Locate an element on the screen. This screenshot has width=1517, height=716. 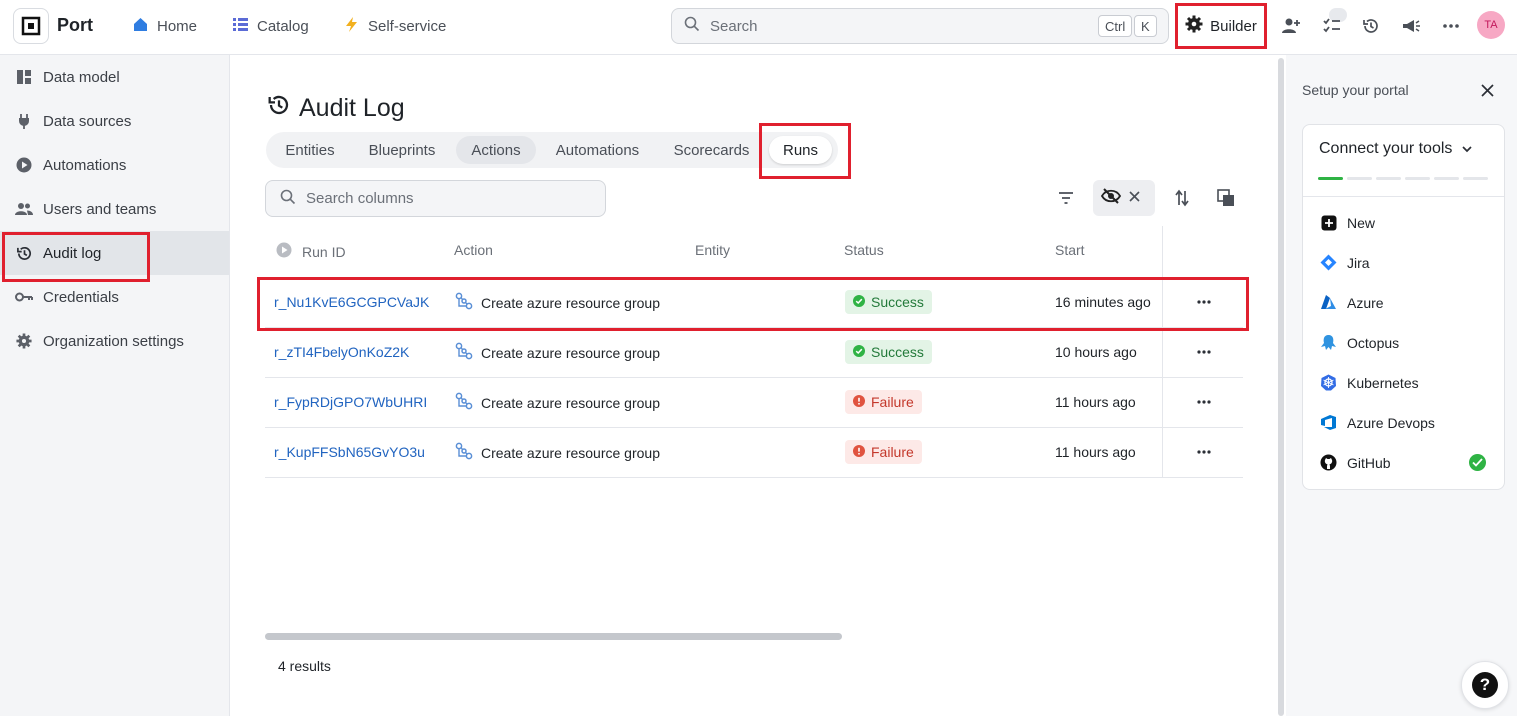
sidebar-item-label: Automations is located at coordinates (85, 165).